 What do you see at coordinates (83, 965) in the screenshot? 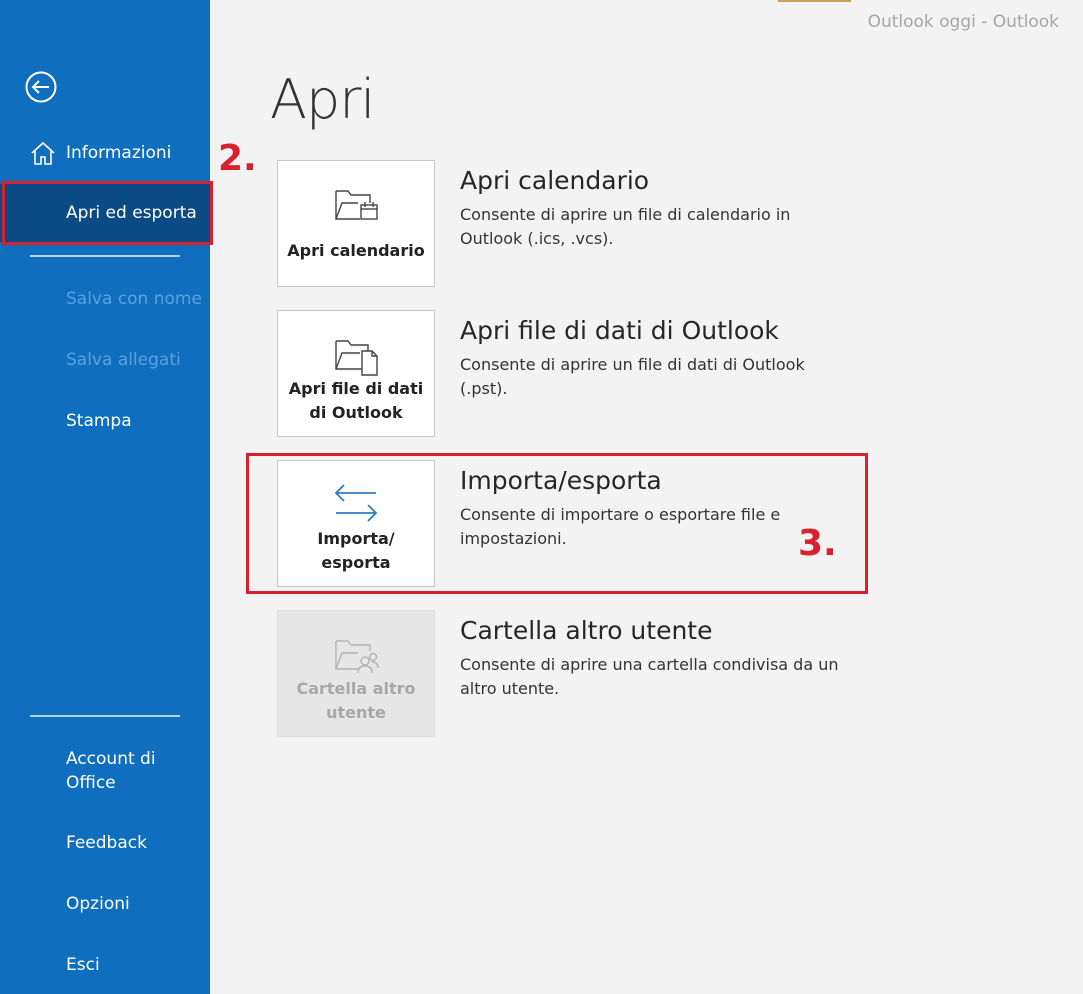
I see `sidebar-item-label: Esci` at bounding box center [83, 965].